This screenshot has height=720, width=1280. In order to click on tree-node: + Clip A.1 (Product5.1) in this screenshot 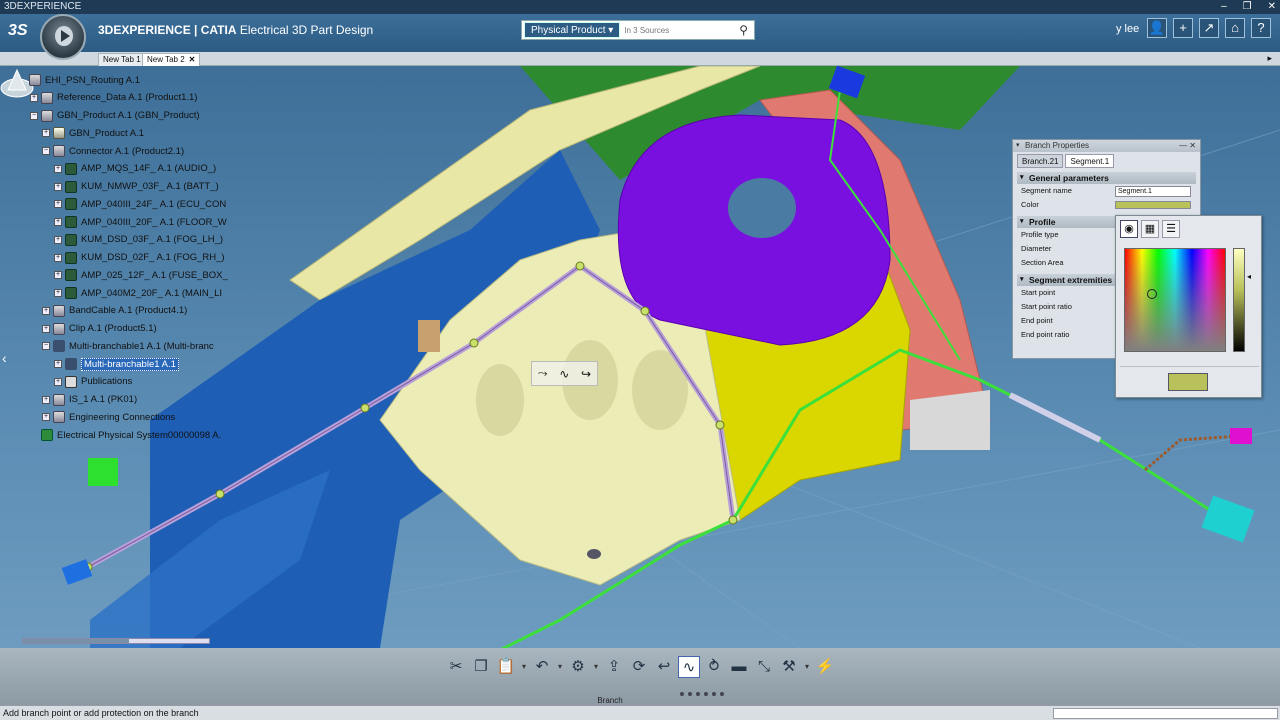, I will do `click(99, 329)`.